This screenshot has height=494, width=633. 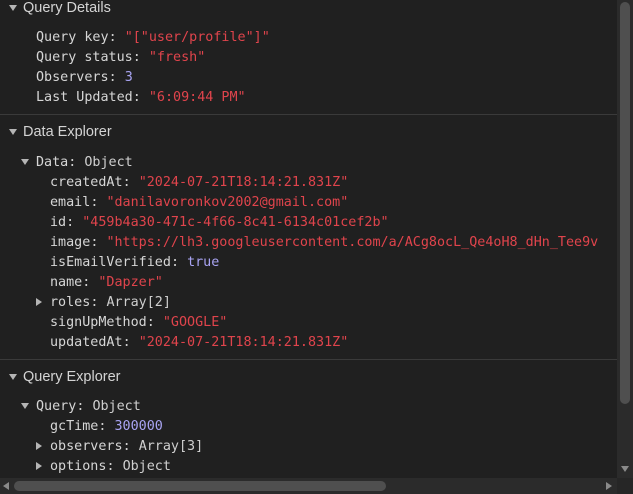 I want to click on detail-row-query-key: Query key: "["user/profile"]", so click(x=153, y=37).